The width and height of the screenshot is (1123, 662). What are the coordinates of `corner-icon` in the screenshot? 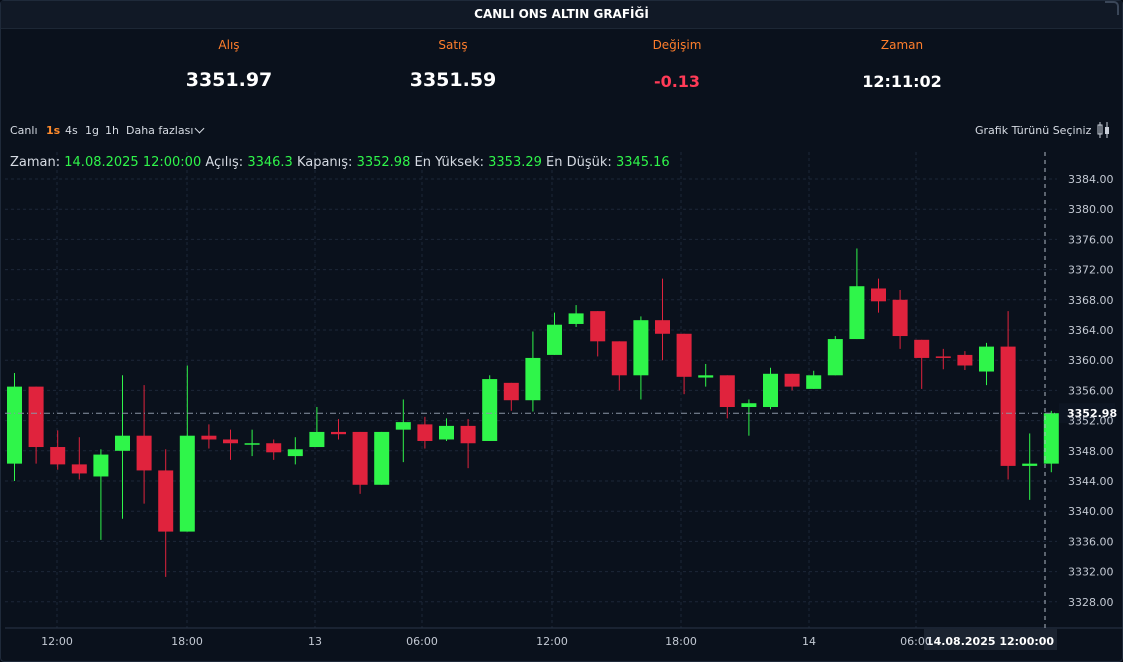 It's located at (1112, 8).